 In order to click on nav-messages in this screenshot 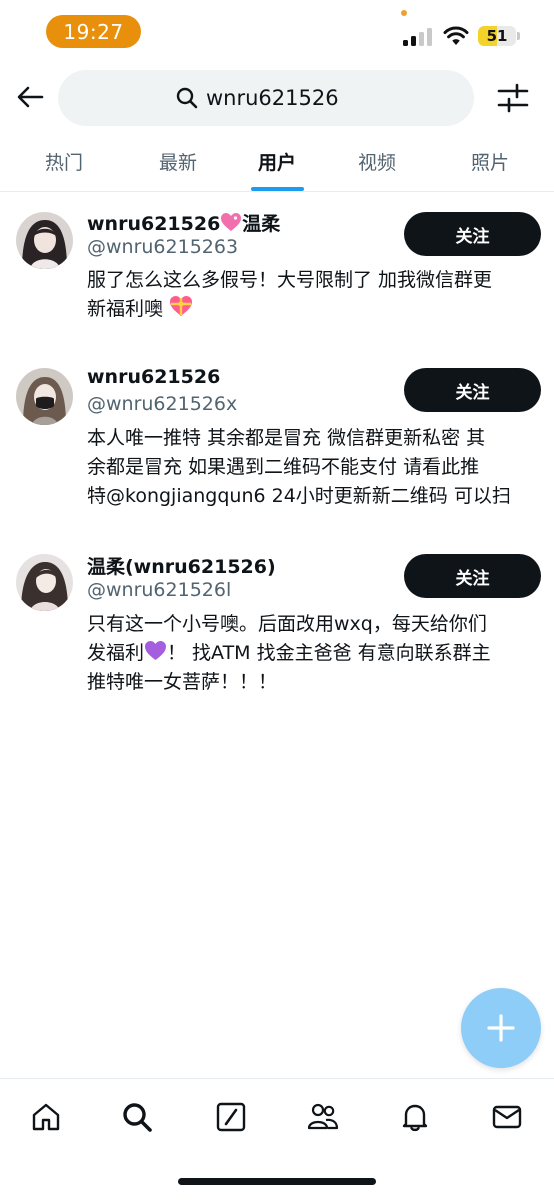, I will do `click(507, 1117)`.